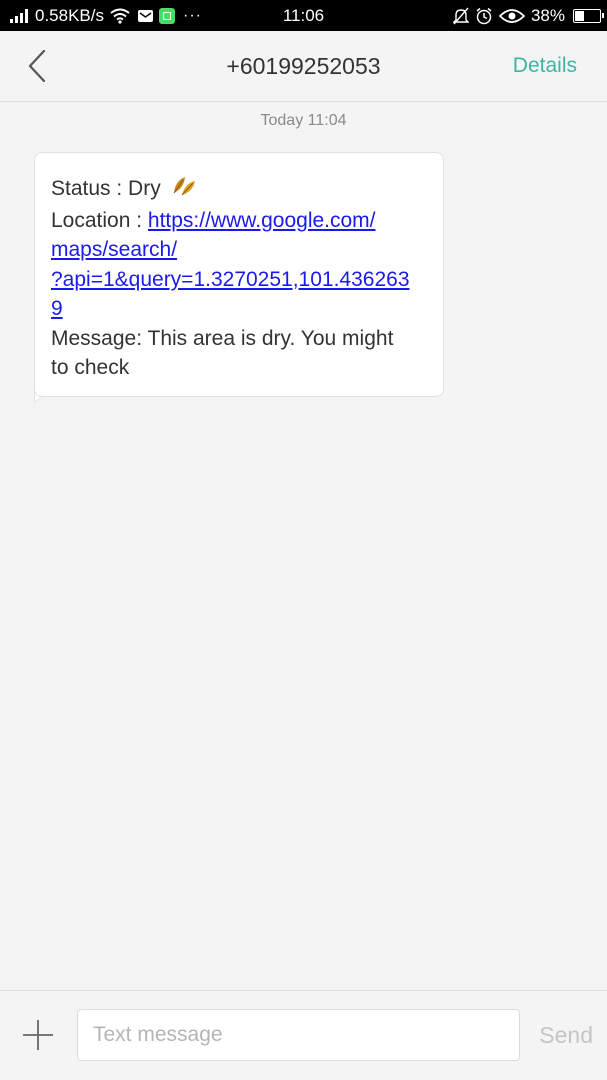  Describe the element at coordinates (222, 338) in the screenshot. I see `message-text-line: Message: This area is dry. You might` at that location.